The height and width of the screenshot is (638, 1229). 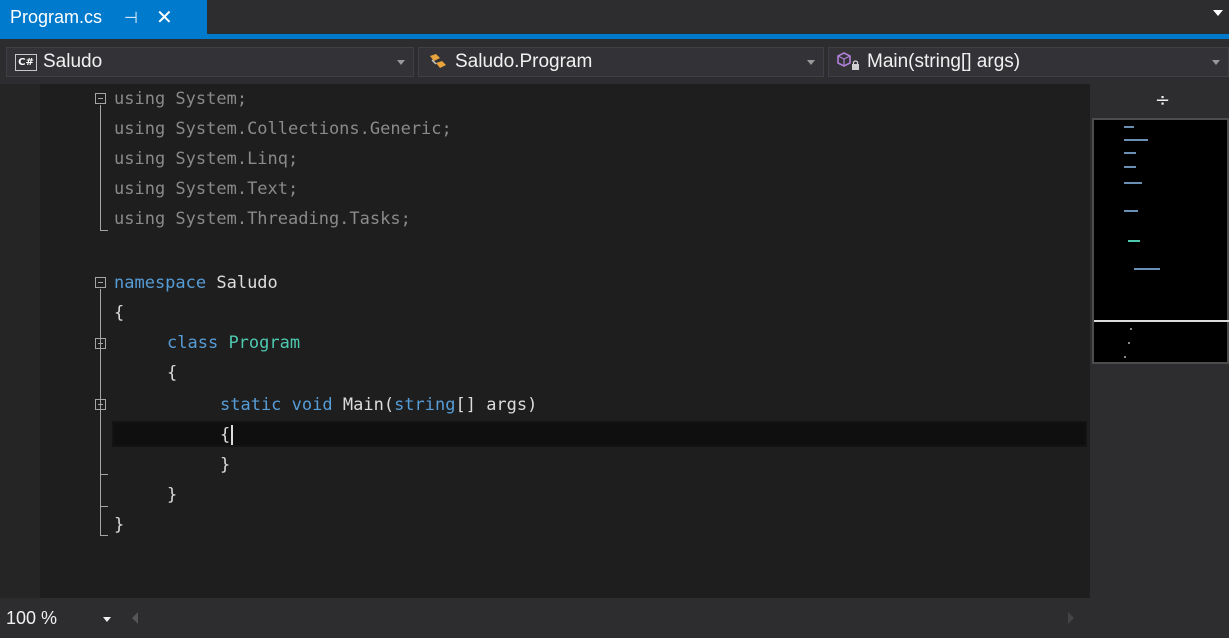 What do you see at coordinates (206, 159) in the screenshot?
I see `code-line: using System.Linq;` at bounding box center [206, 159].